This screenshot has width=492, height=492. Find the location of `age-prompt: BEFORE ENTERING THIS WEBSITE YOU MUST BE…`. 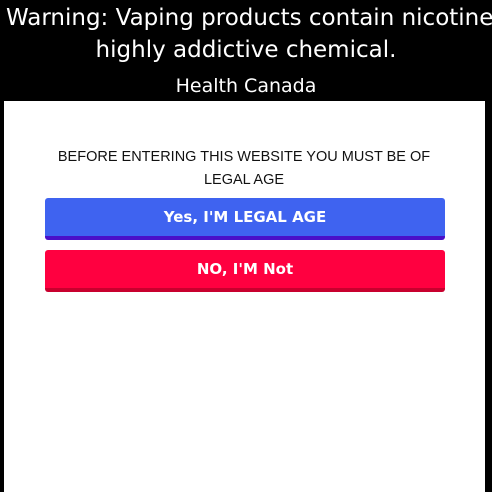

age-prompt: BEFORE ENTERING THIS WEBSITE YOU MUST BE… is located at coordinates (244, 168).